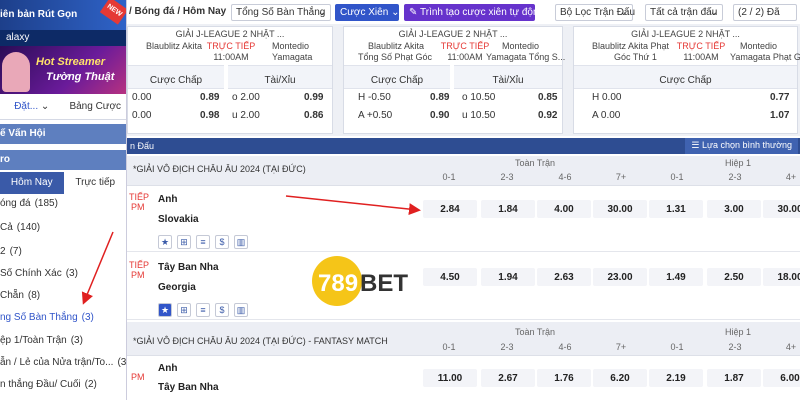 This screenshot has height=400, width=800. What do you see at coordinates (734, 209) in the screenshot?
I see `odd-button: 3.00` at bounding box center [734, 209].